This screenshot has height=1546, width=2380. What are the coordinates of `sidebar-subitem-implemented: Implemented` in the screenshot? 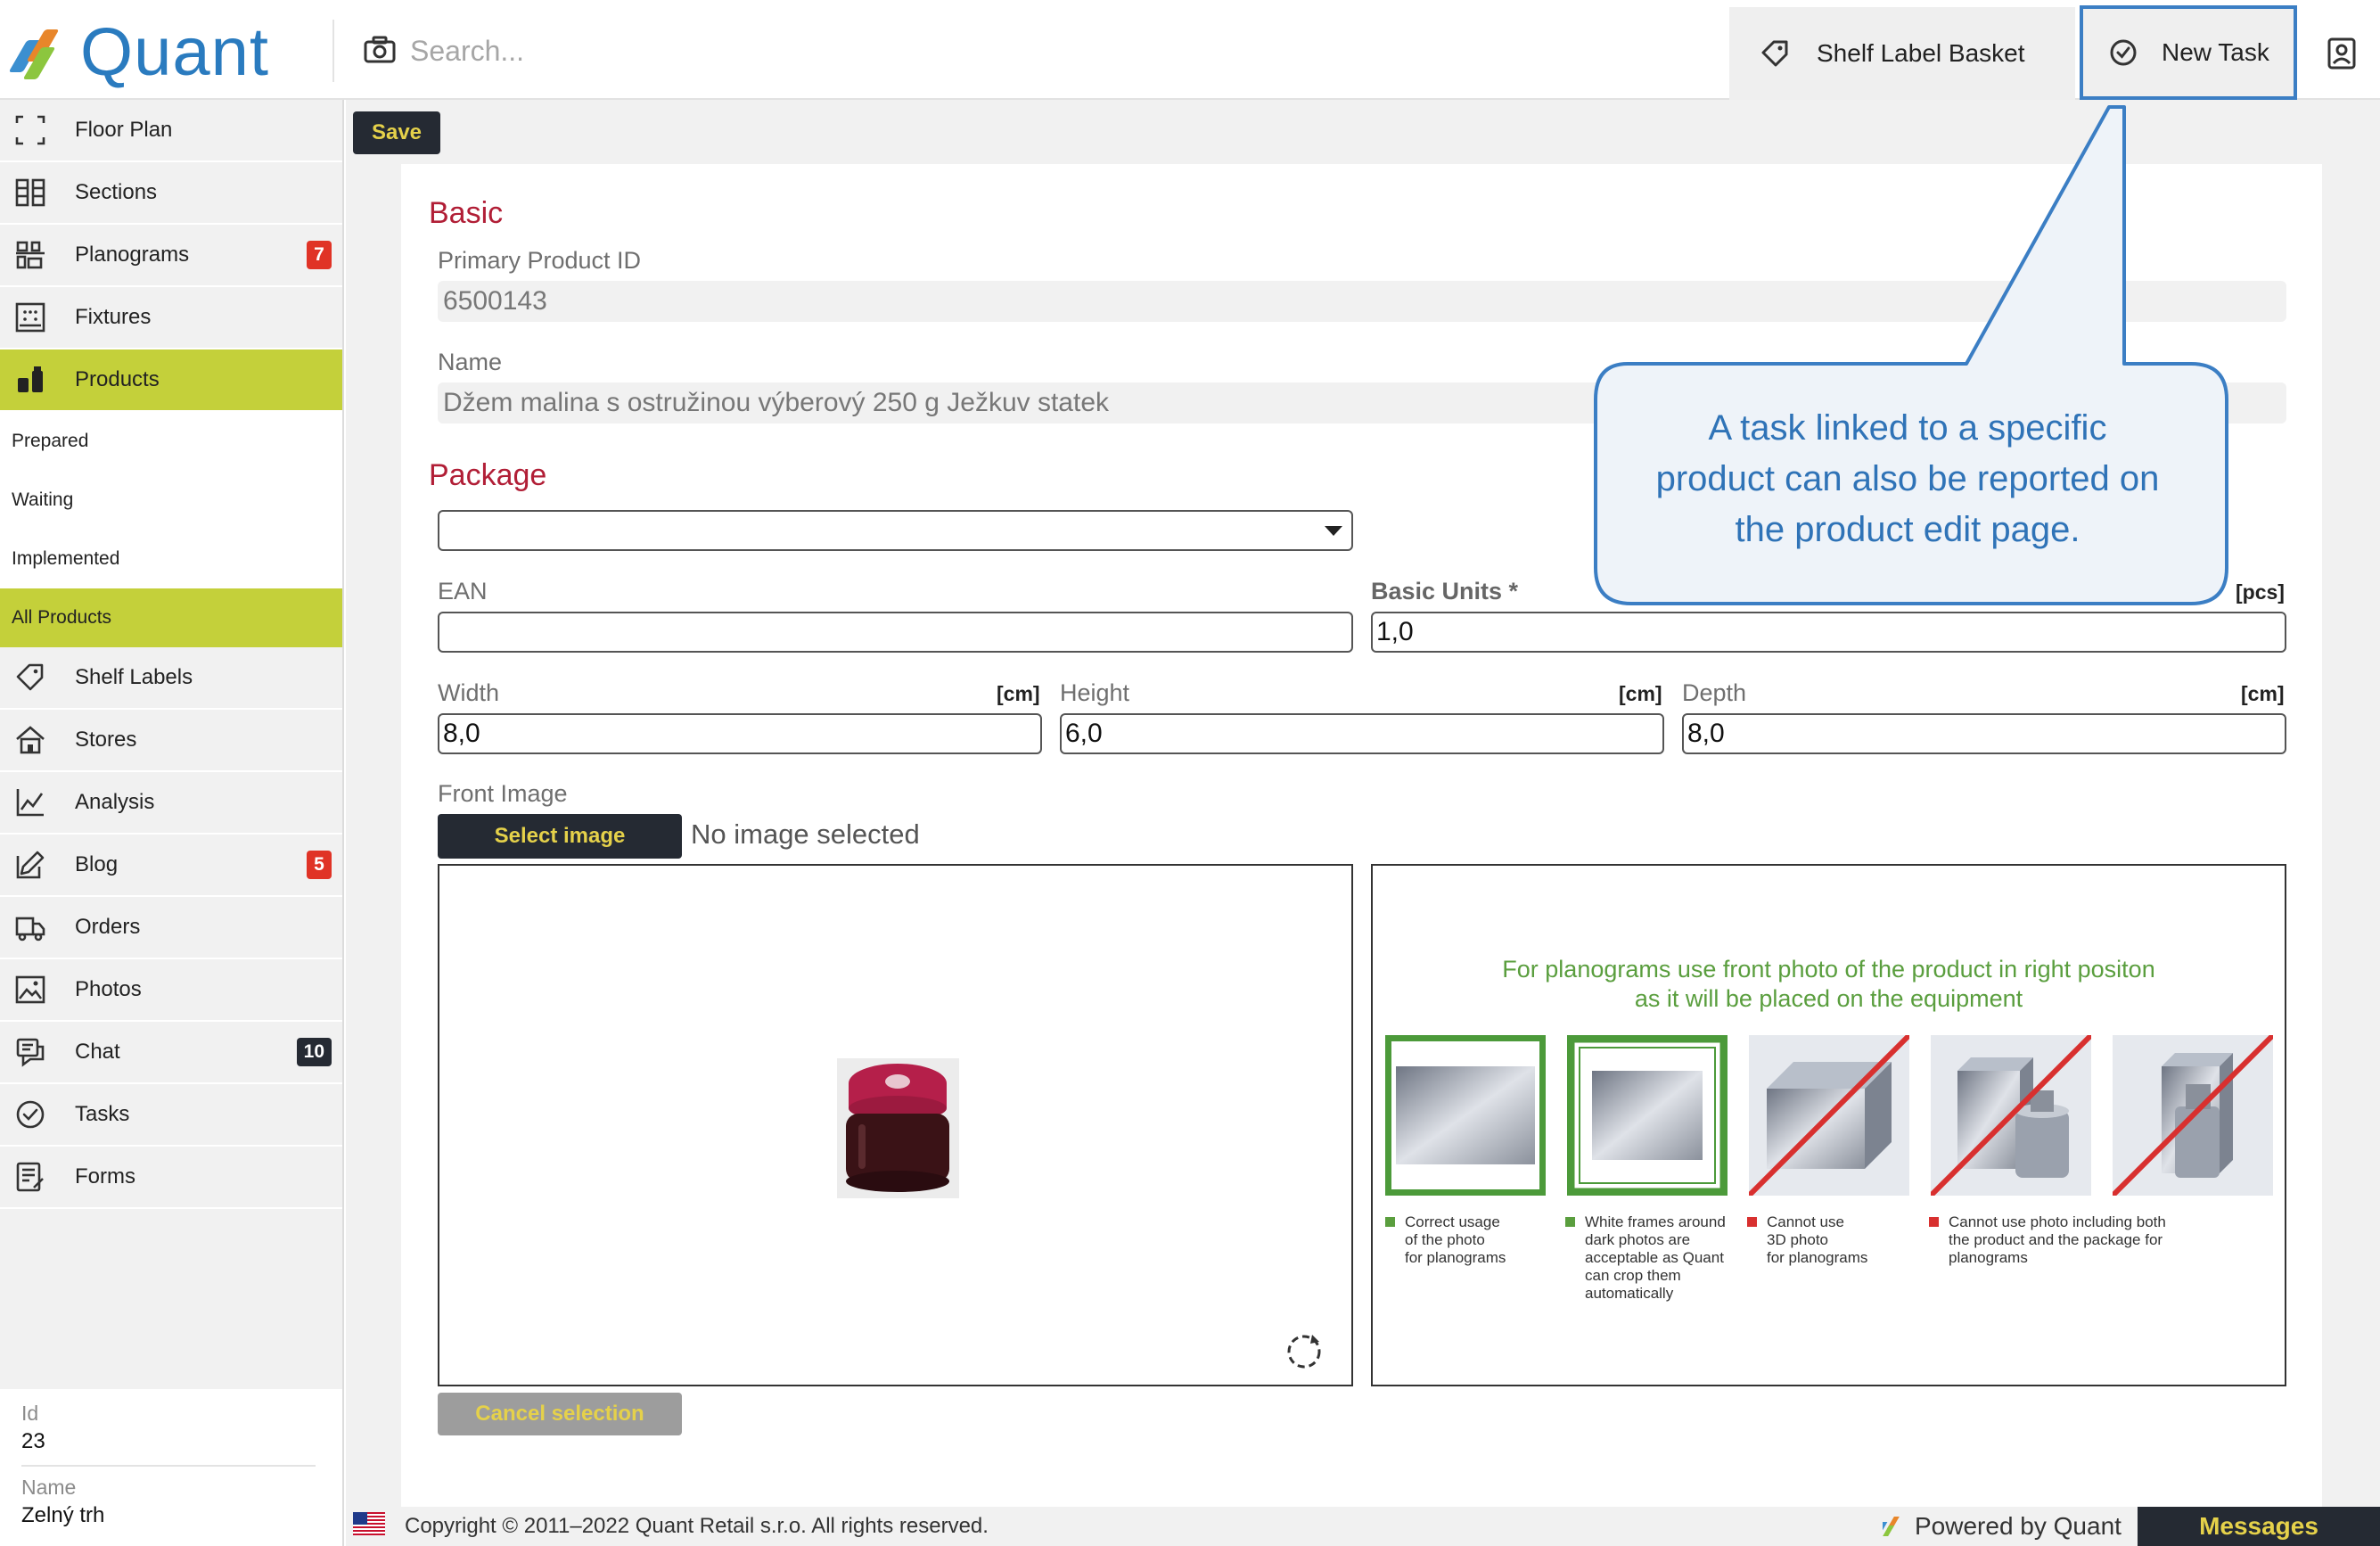 It's located at (171, 559).